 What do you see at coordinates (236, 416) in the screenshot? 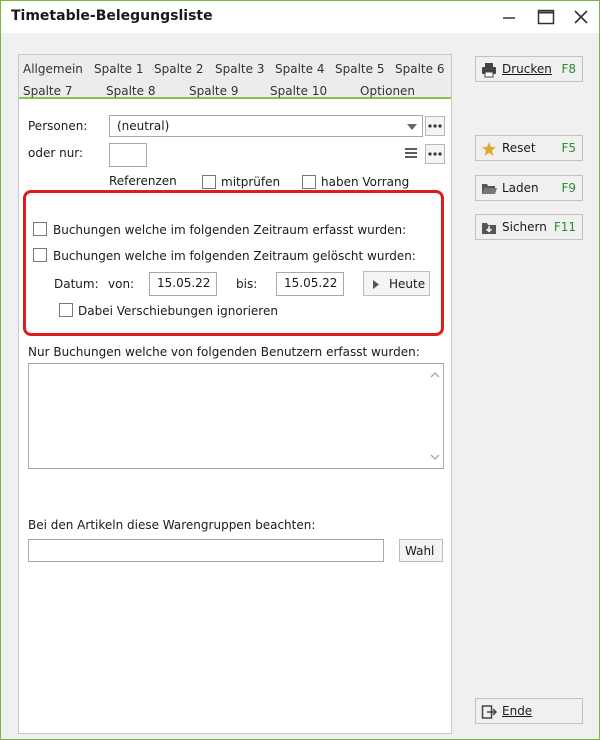
I see `users-list` at bounding box center [236, 416].